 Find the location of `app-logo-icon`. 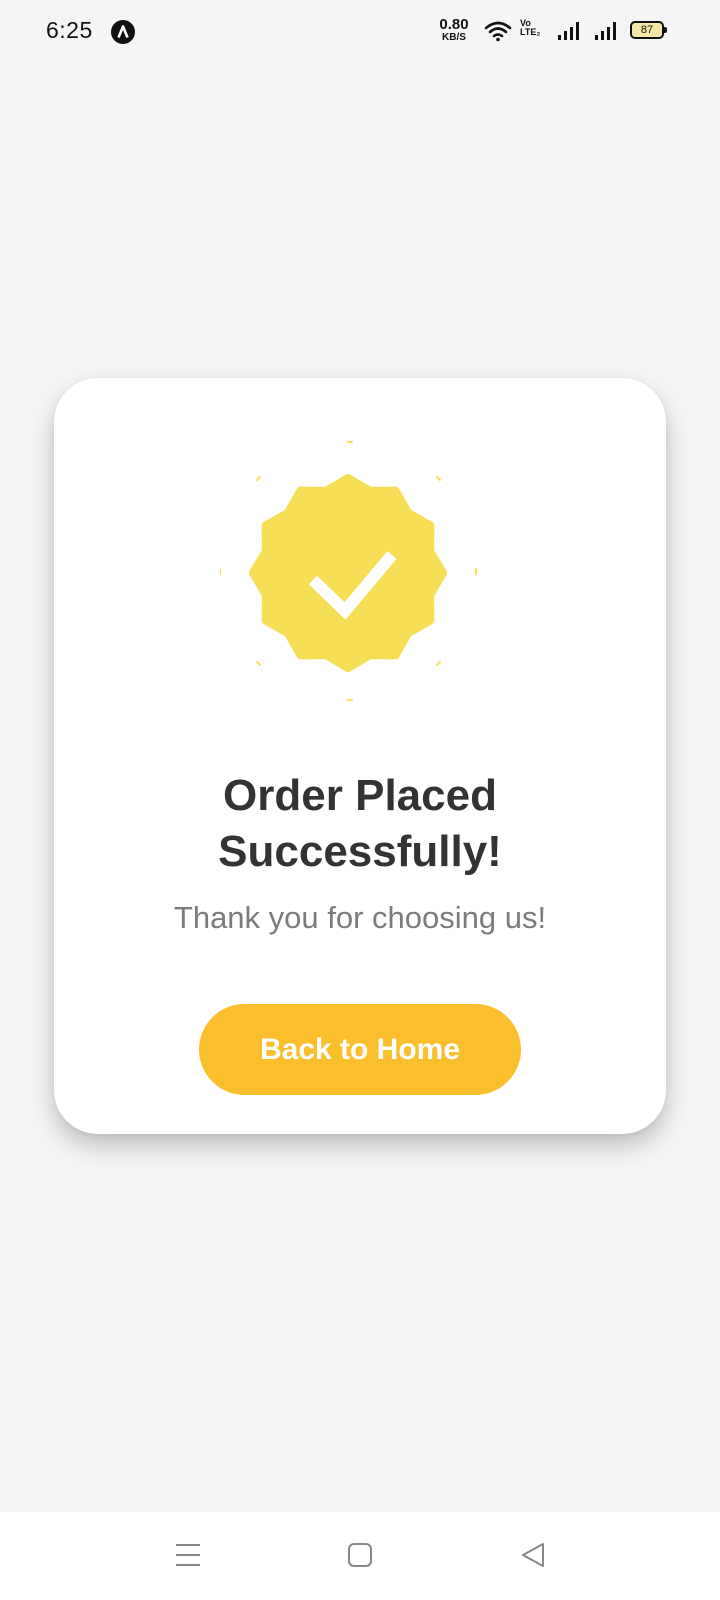

app-logo-icon is located at coordinates (123, 32).